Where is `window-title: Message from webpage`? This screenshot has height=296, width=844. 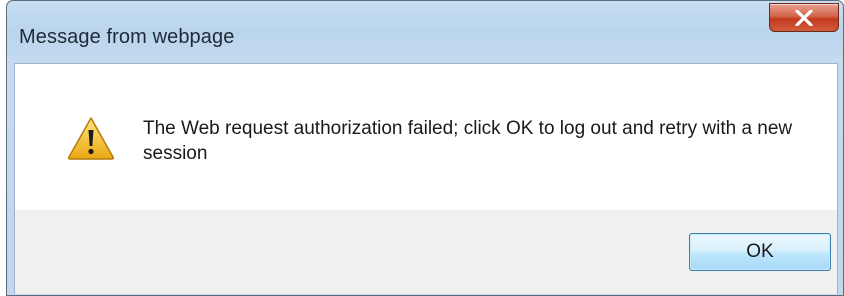 window-title: Message from webpage is located at coordinates (127, 37).